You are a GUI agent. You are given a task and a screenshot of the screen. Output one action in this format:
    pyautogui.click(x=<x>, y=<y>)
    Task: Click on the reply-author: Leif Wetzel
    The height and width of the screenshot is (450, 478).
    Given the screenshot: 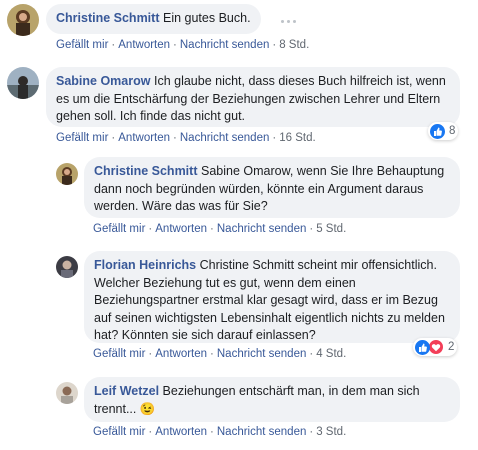 What is the action you would take?
    pyautogui.click(x=126, y=391)
    